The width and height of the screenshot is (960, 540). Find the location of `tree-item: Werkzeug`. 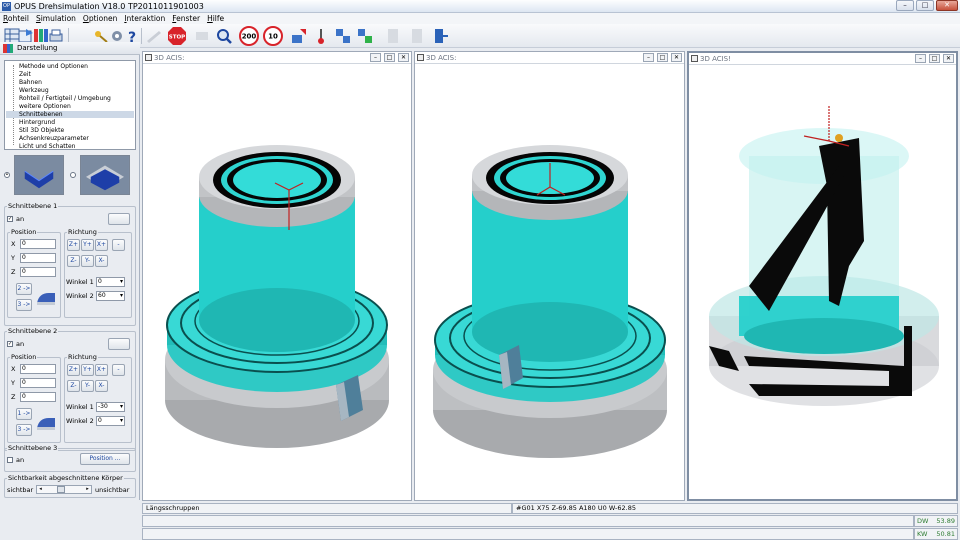

tree-item: Werkzeug is located at coordinates (34, 90).